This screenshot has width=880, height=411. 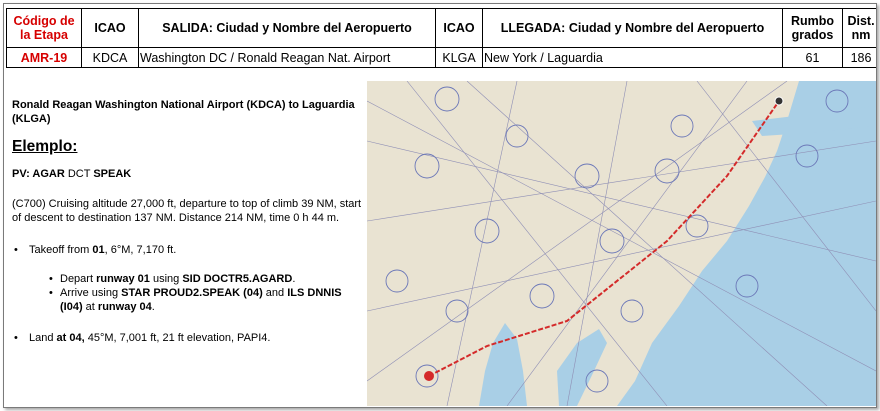 What do you see at coordinates (123, 279) in the screenshot?
I see `depart-runway: runway 01` at bounding box center [123, 279].